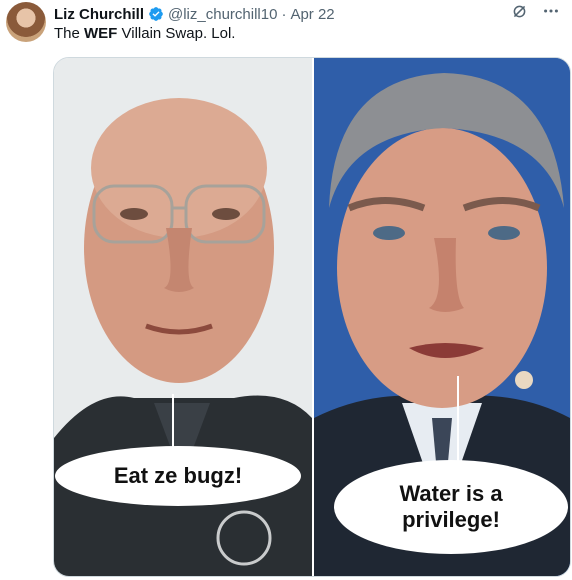 The height and width of the screenshot is (580, 572). What do you see at coordinates (173, 424) in the screenshot?
I see `left-bubble-tail` at bounding box center [173, 424].